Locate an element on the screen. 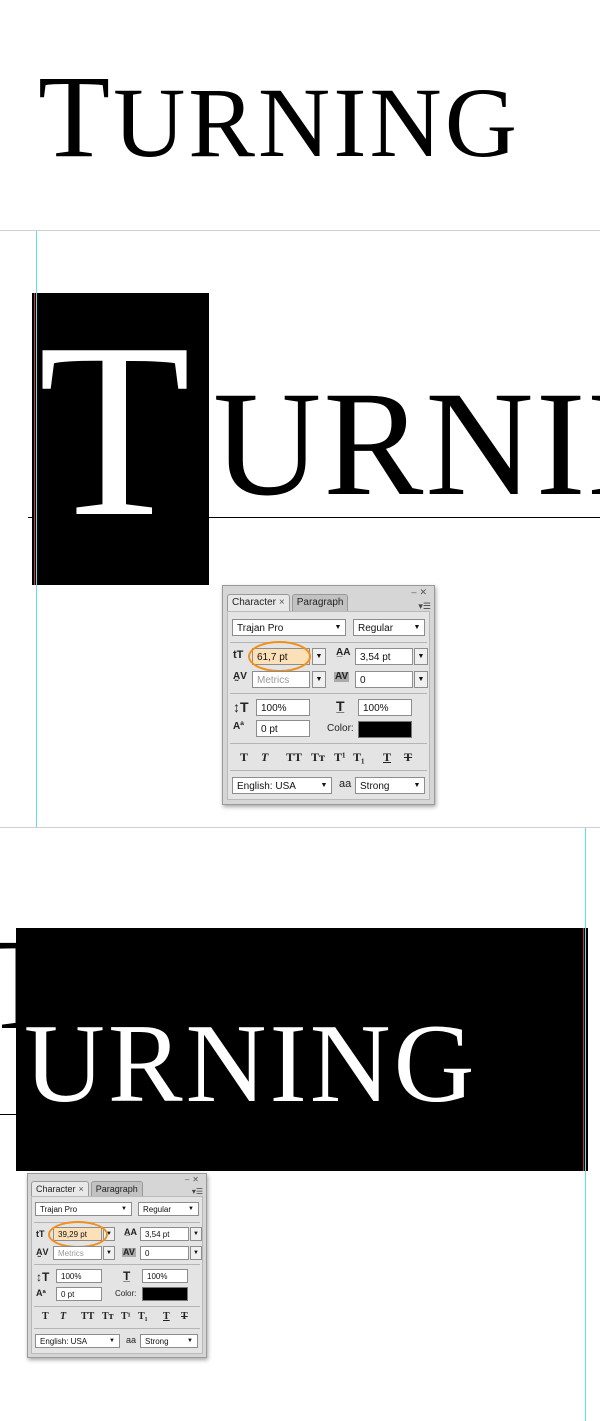 The width and height of the screenshot is (600, 1421). turning-heading: TURNING is located at coordinates (279, 117).